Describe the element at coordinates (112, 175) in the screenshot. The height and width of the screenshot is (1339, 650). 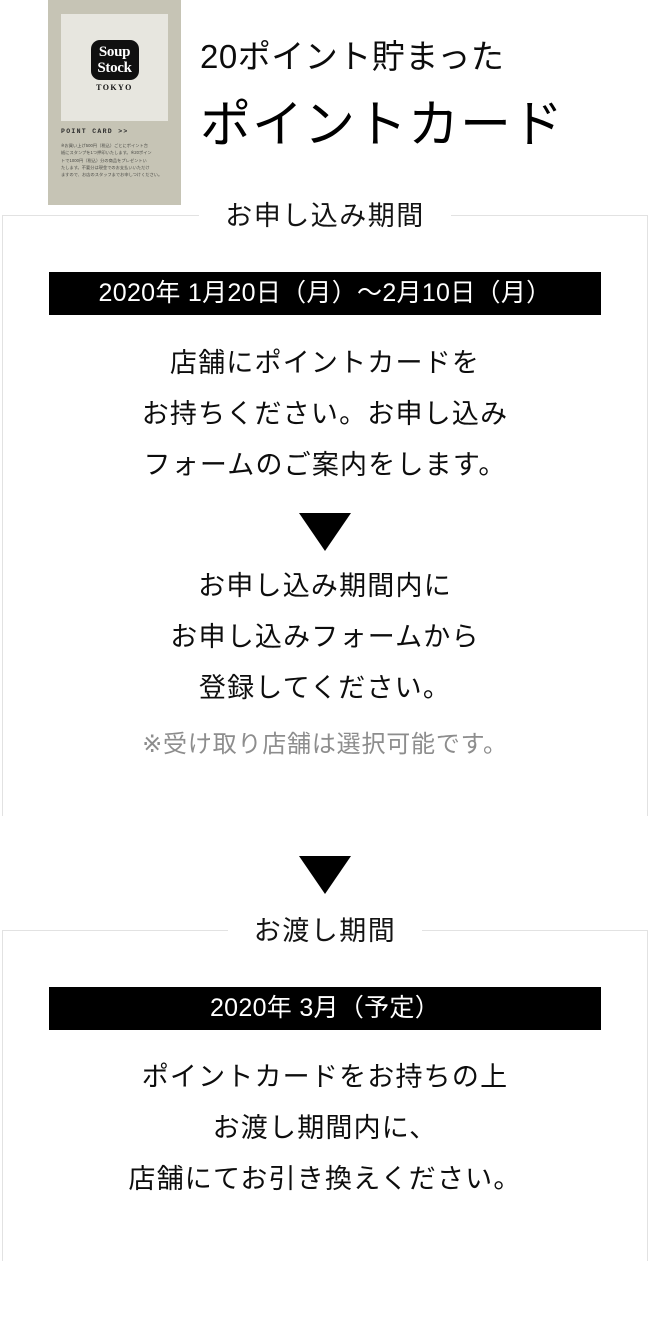
I see `card-caption-line: ますので、お店のスタッフまでお申しつけください。` at that location.